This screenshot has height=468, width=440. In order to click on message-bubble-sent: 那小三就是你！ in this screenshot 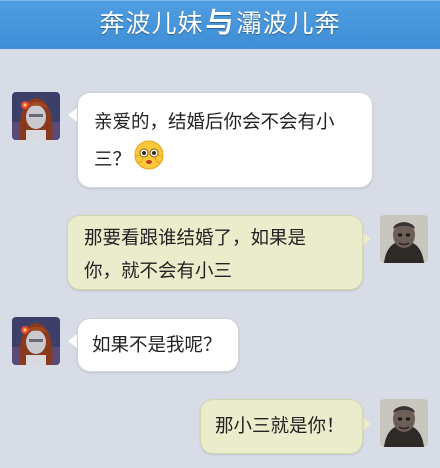, I will do `click(281, 426)`.